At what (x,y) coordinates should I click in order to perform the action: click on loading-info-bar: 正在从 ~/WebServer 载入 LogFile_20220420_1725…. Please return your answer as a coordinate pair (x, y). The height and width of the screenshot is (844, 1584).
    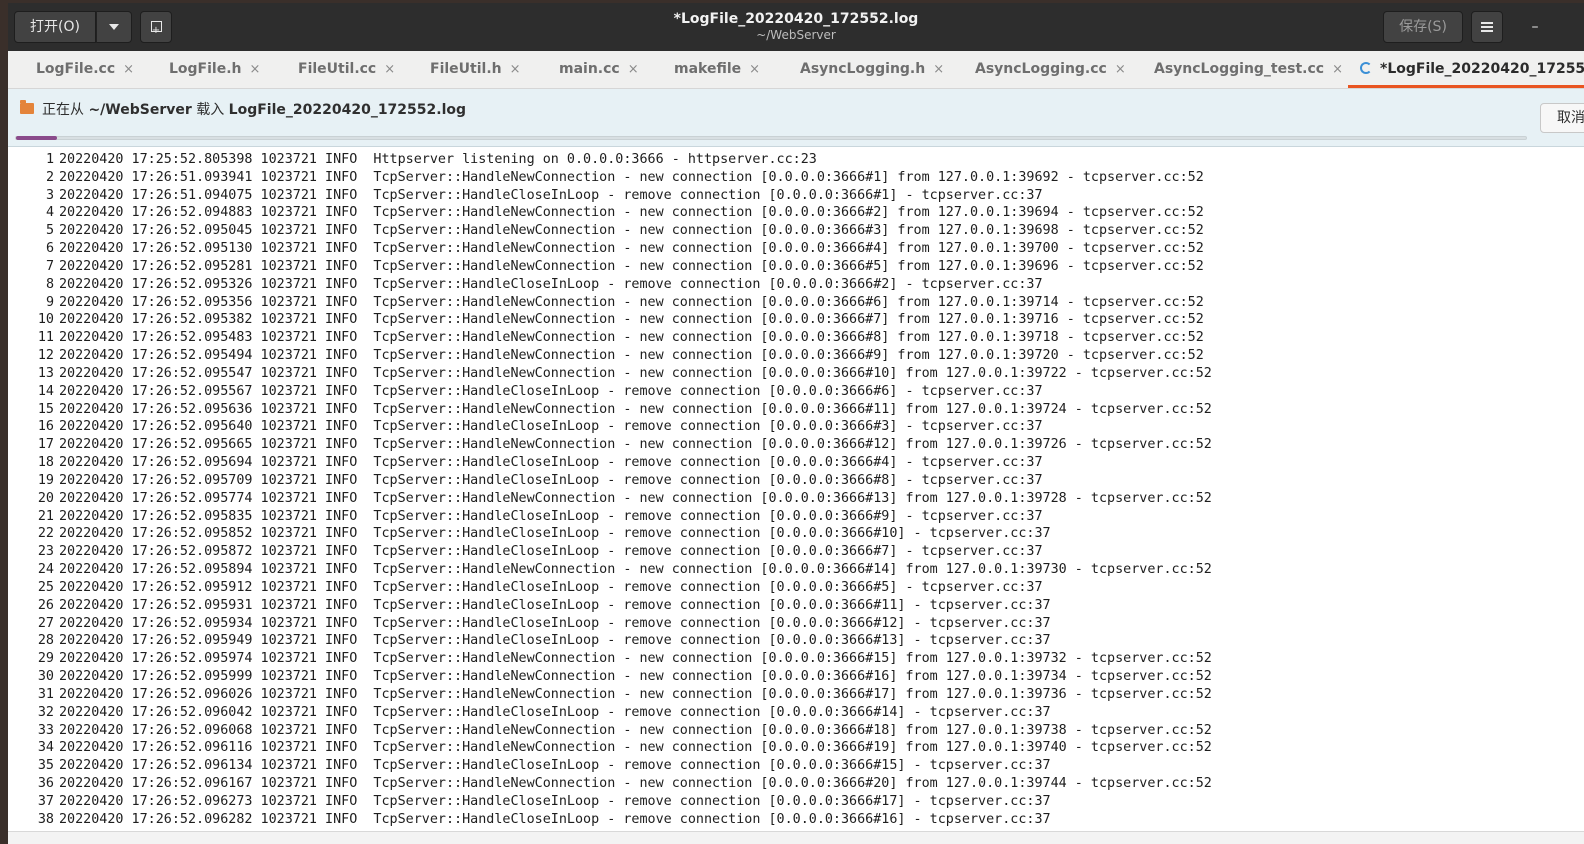
    Looking at the image, I should click on (796, 118).